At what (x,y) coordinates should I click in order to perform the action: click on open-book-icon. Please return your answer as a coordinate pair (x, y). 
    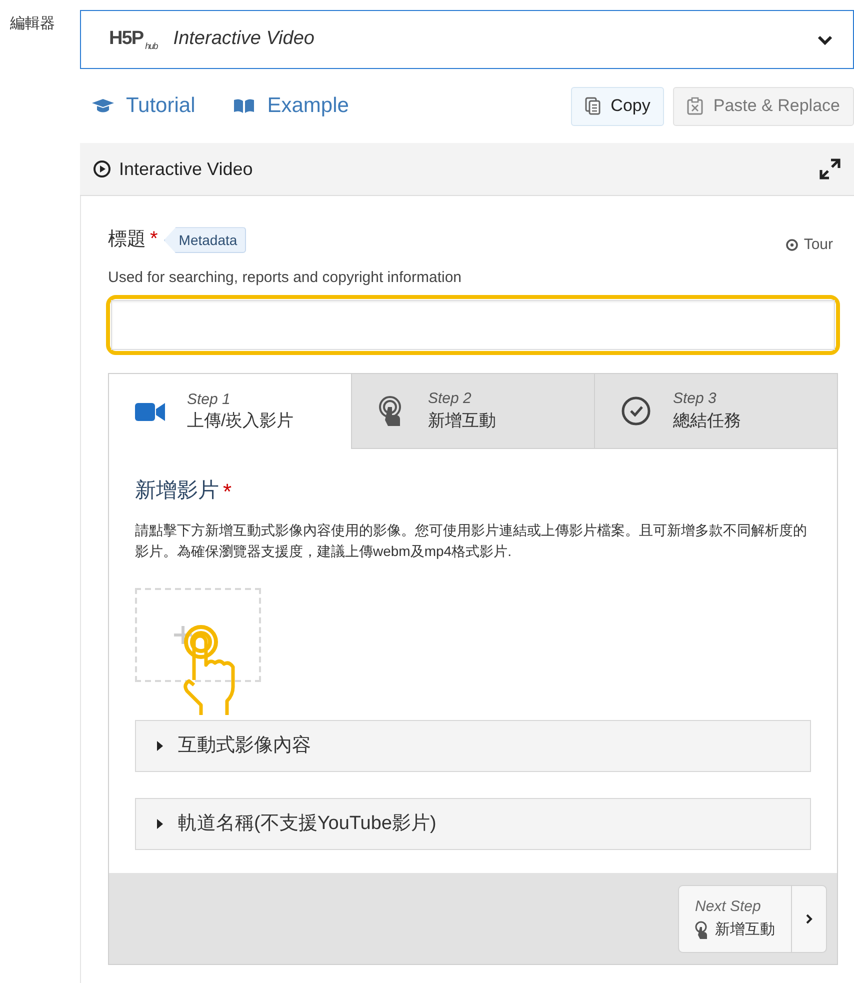
    Looking at the image, I should click on (244, 106).